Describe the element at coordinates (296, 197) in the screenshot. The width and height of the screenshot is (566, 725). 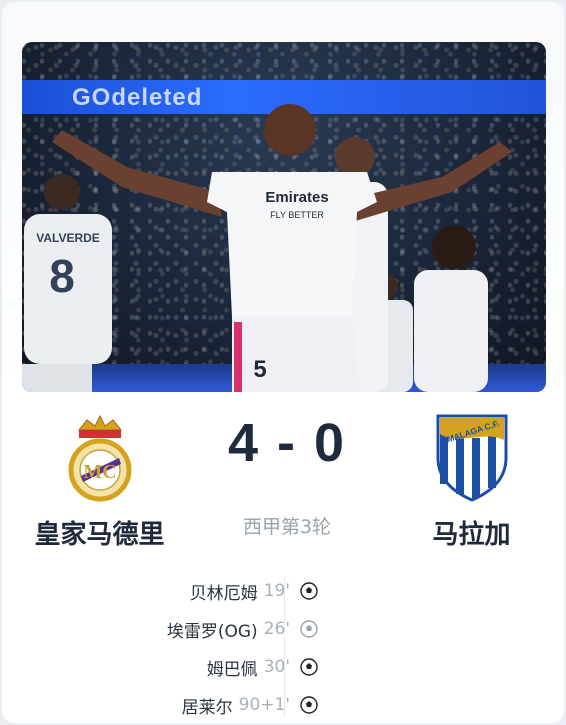
I see `jersey-sponsor: Emirates` at that location.